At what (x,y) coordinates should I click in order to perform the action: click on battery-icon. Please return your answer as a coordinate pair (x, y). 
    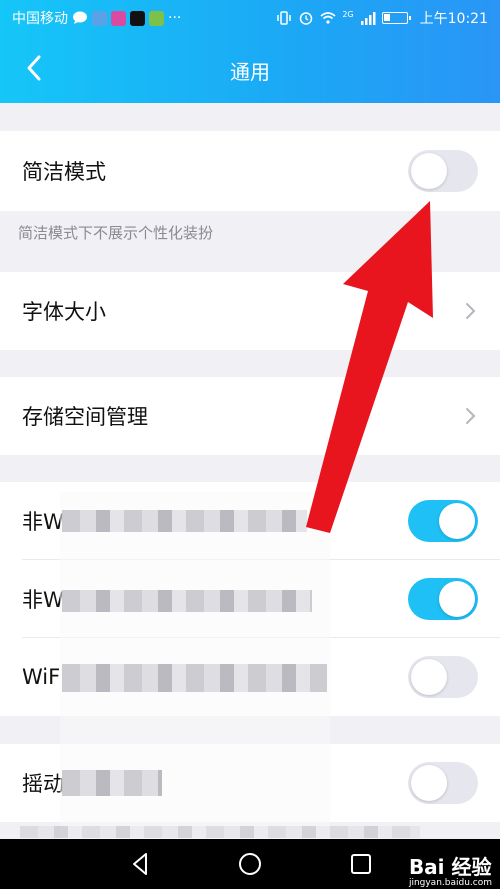
    Looking at the image, I should click on (396, 18).